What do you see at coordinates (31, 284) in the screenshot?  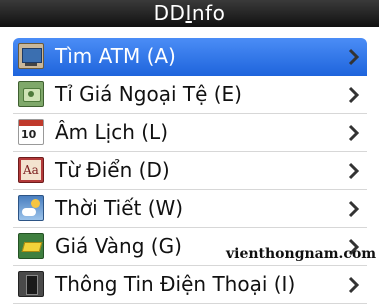 I see `phone-info-icon` at bounding box center [31, 284].